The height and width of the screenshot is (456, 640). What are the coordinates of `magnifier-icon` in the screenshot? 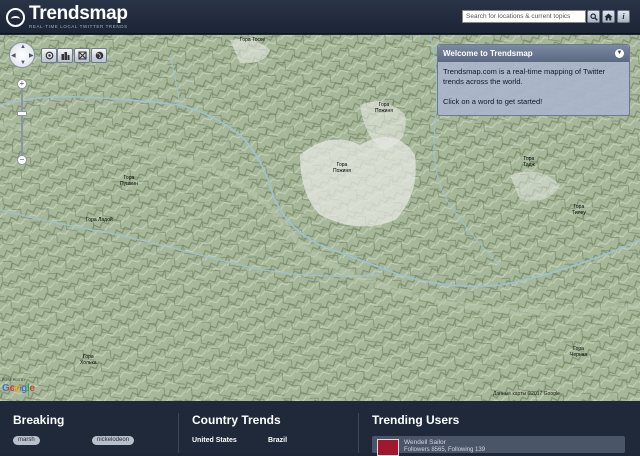 It's located at (593, 16).